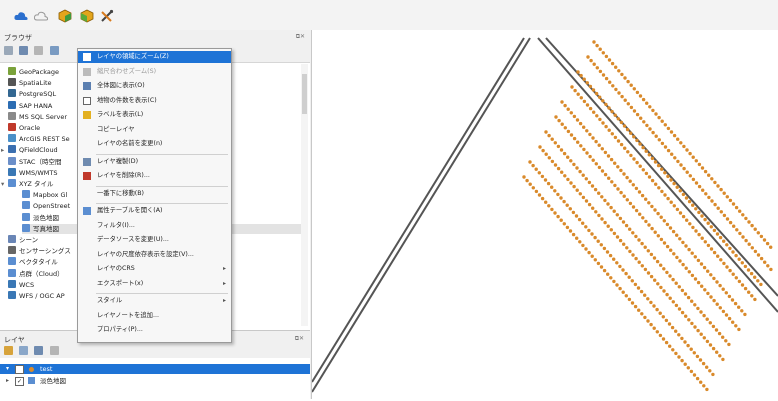  I want to click on layer-row-tan: ▸ ✓ 淡色地図, so click(155, 381).